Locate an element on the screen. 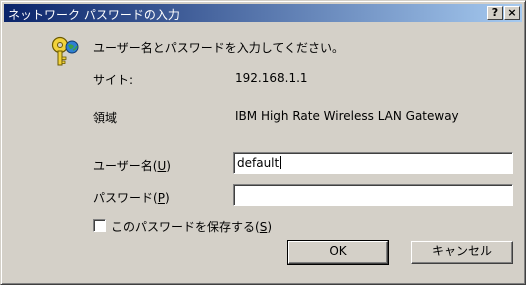 This screenshot has height=287, width=528. window-title: ネットワーク パスワードの入力 is located at coordinates (94, 15).